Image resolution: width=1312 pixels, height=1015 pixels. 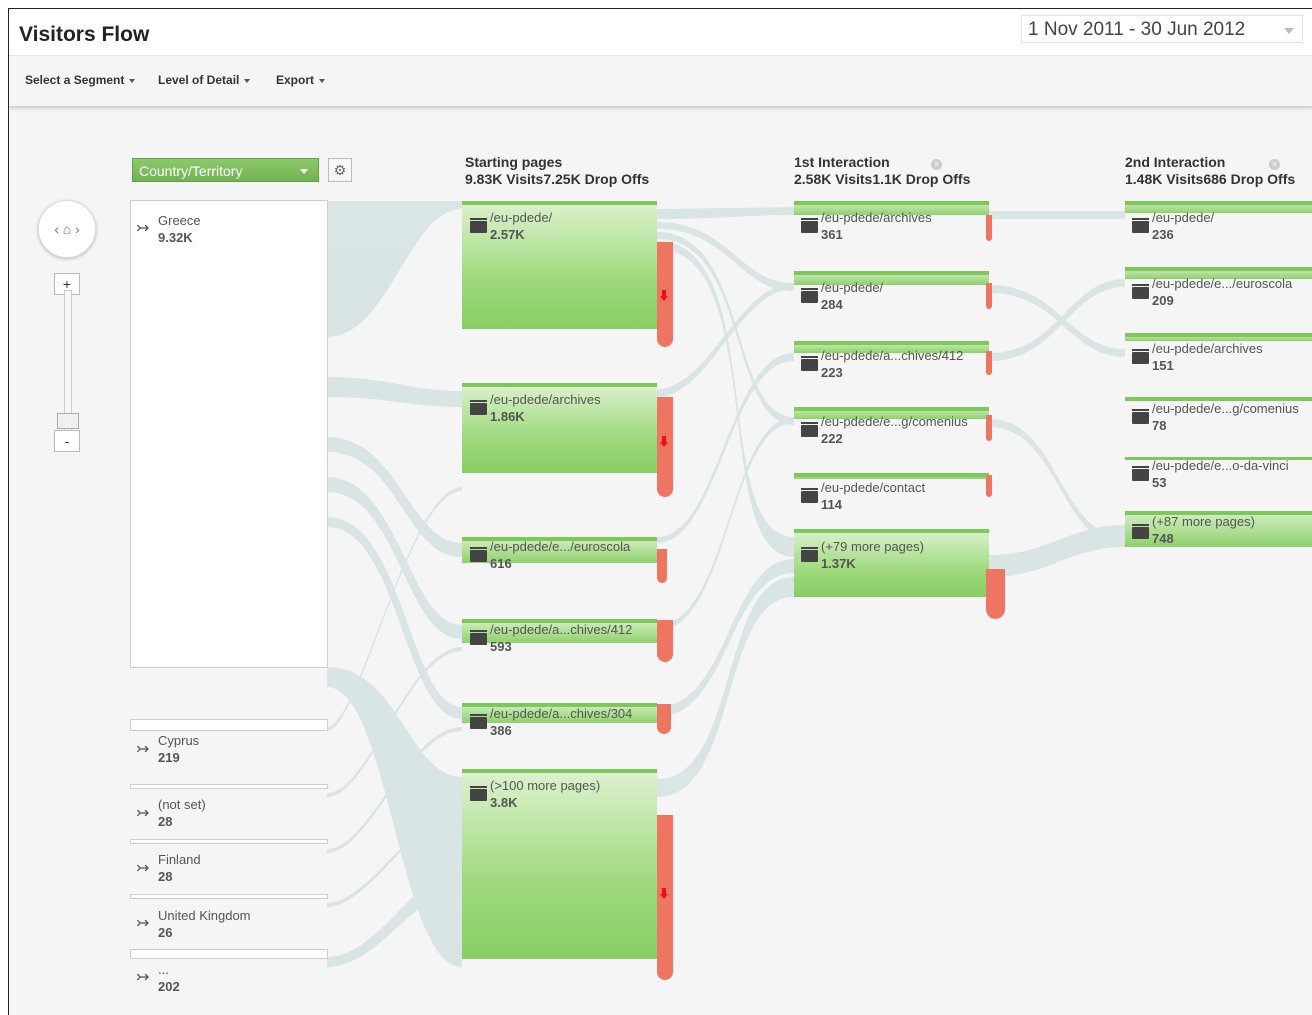 What do you see at coordinates (178, 749) in the screenshot?
I see `country-label: Cyprus 219` at bounding box center [178, 749].